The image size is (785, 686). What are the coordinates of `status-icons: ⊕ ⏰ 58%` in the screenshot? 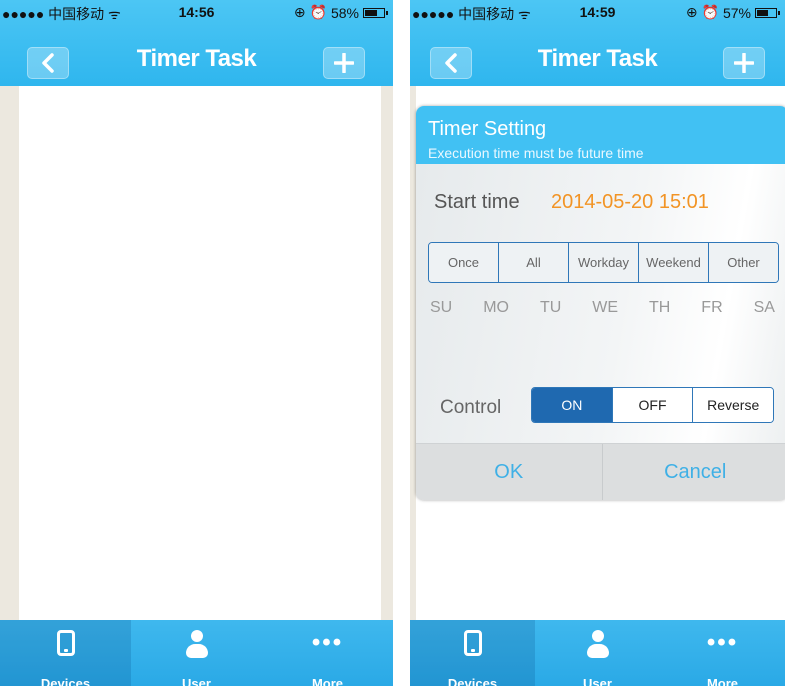 It's located at (340, 12).